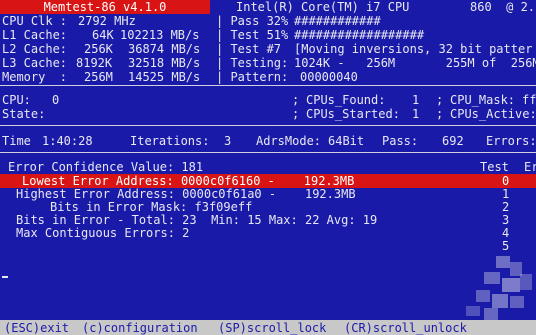 This screenshot has width=536, height=335. Describe the element at coordinates (94, 63) in the screenshot. I see `info-size: 8192K` at that location.